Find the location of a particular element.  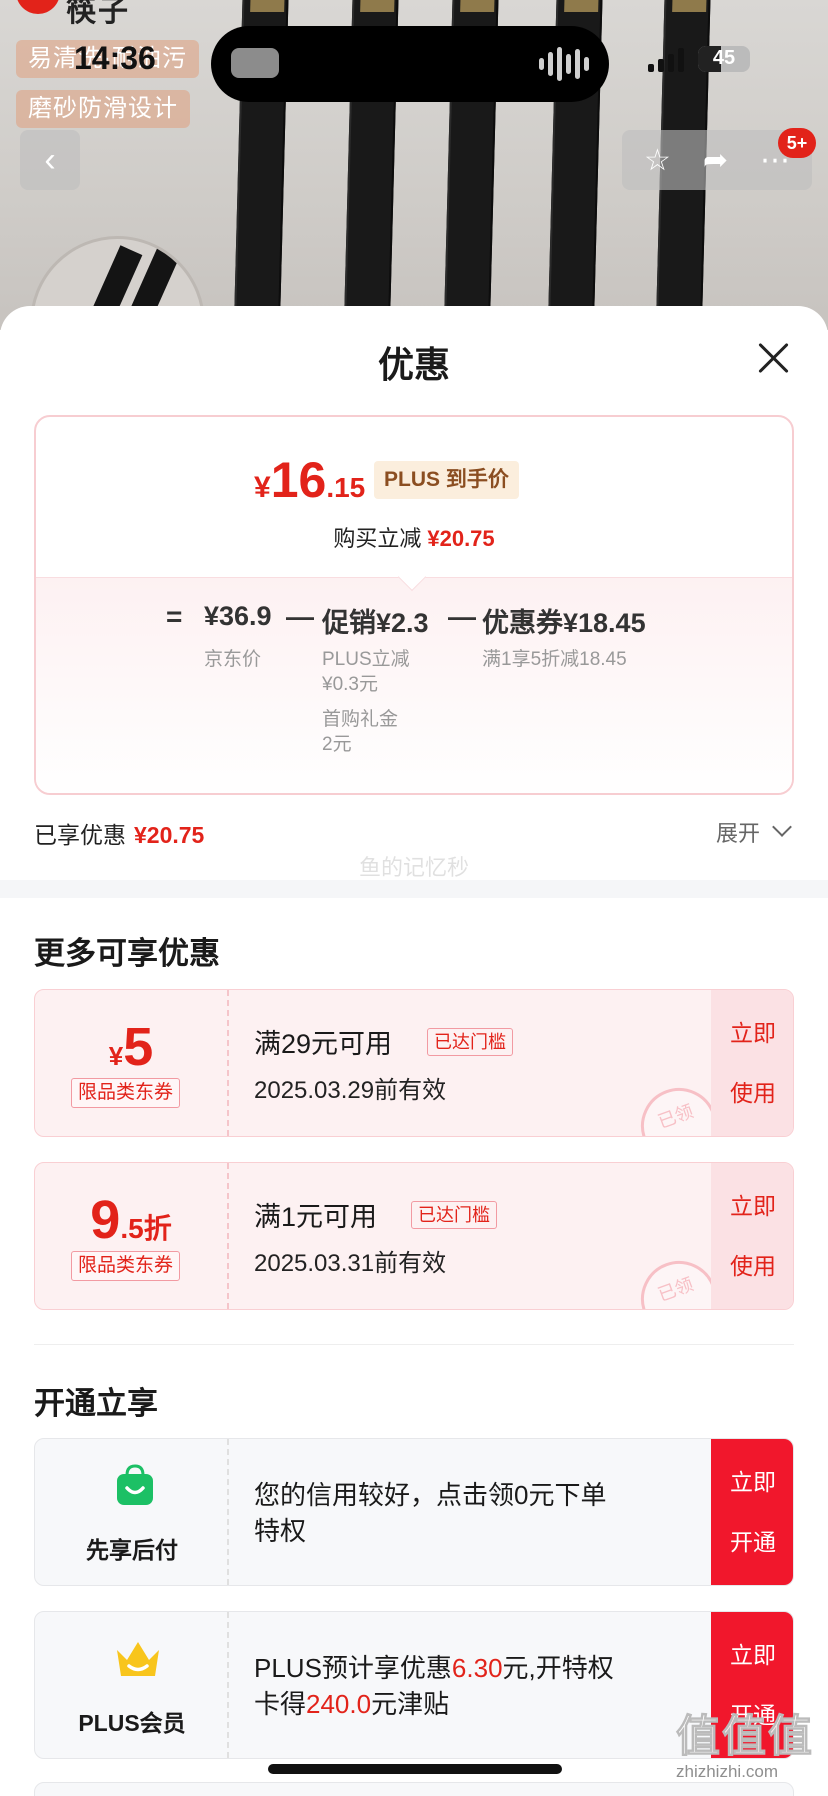

description-text: 卡得 is located at coordinates (280, 1704).